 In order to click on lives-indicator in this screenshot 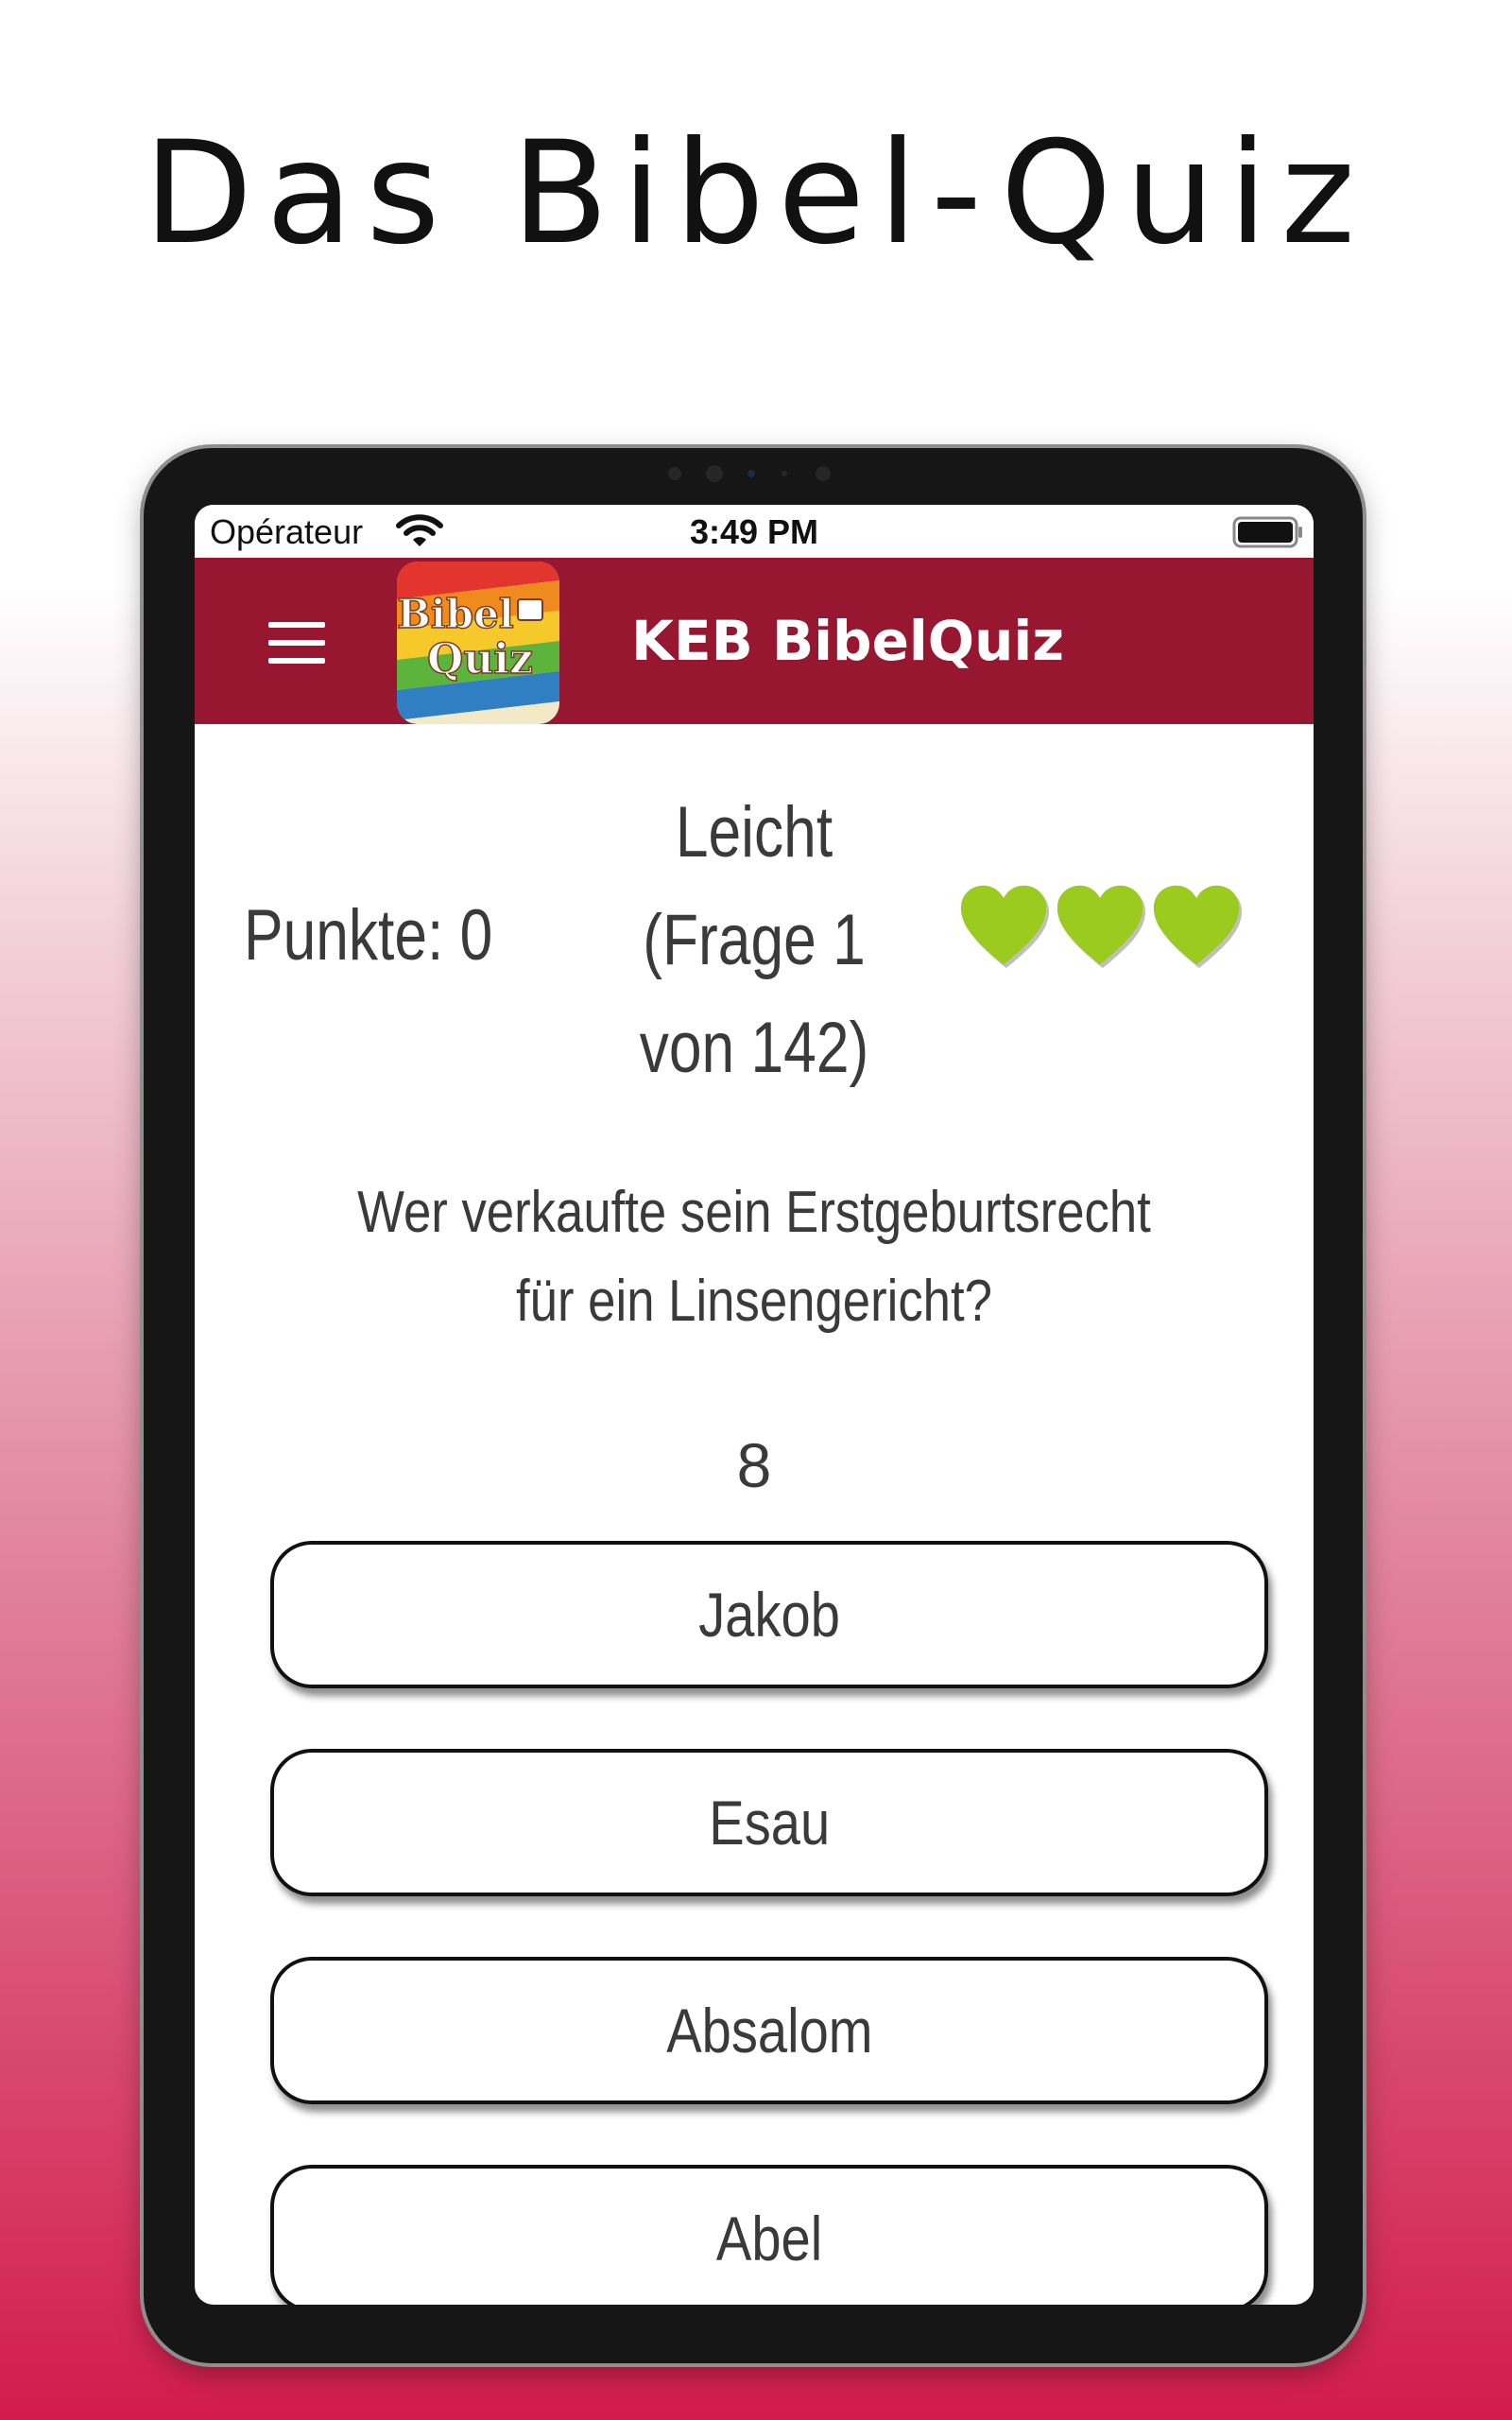, I will do `click(1109, 928)`.